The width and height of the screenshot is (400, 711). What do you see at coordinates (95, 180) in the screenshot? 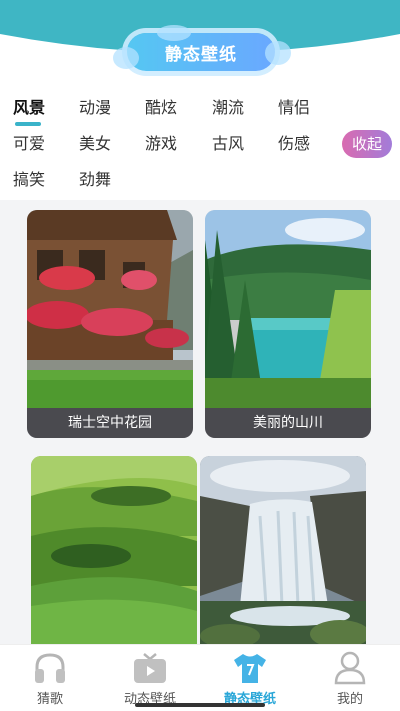
I see `category-dance: 劲舞` at bounding box center [95, 180].